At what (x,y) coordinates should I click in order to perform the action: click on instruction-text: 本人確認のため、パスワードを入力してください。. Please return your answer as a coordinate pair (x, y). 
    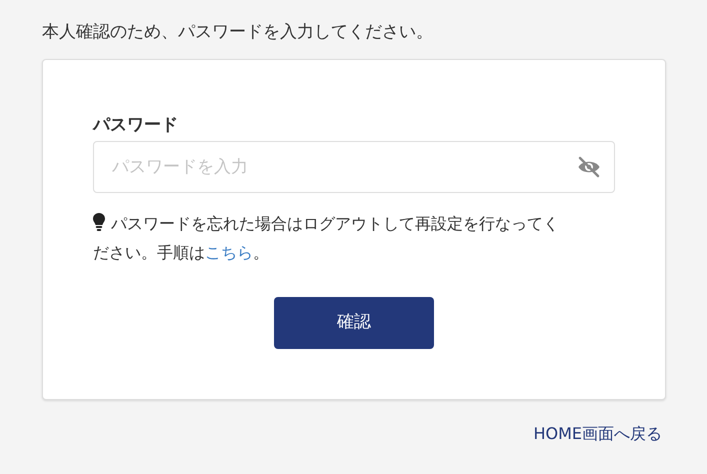
    Looking at the image, I should click on (238, 32).